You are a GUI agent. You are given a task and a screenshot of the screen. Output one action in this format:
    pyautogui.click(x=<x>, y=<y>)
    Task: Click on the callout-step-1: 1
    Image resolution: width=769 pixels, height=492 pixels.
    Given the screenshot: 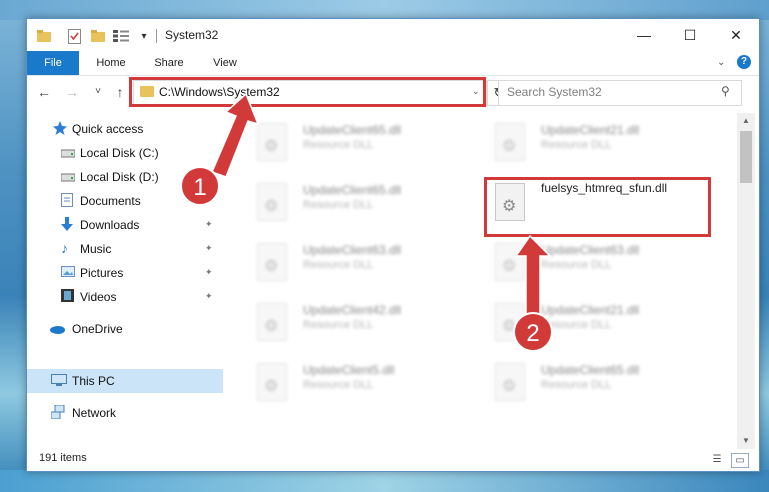 What is the action you would take?
    pyautogui.click(x=200, y=186)
    